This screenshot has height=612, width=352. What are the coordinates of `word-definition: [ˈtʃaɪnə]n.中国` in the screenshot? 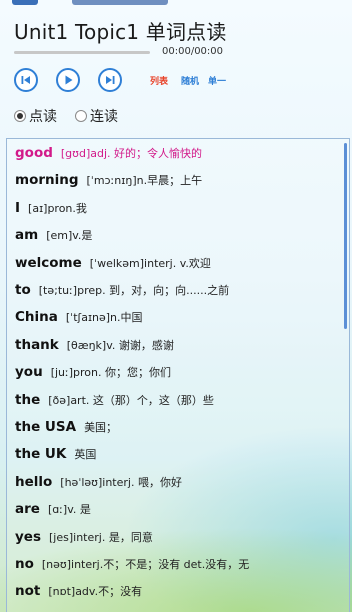 It's located at (104, 318).